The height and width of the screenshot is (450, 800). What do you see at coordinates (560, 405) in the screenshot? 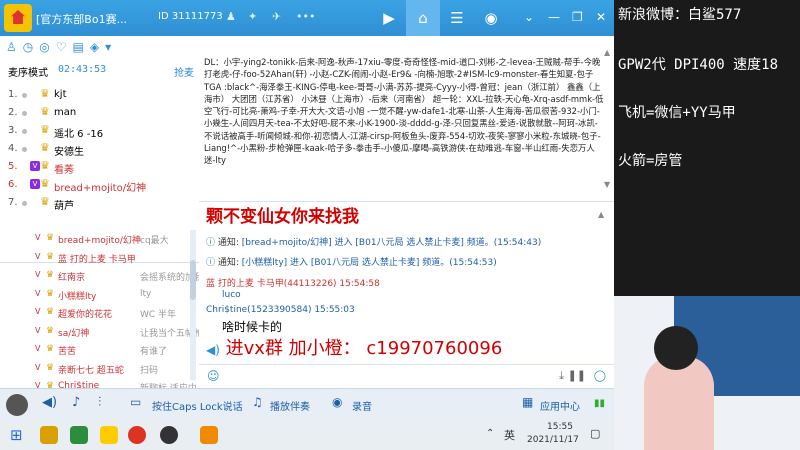
I see `app-center-button: 应用中心` at bounding box center [560, 405].